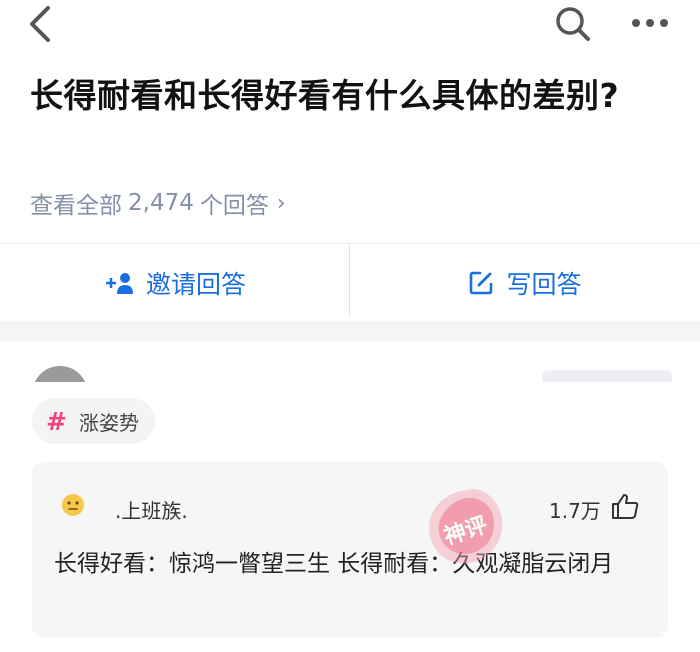 The image size is (700, 652). What do you see at coordinates (607, 376) in the screenshot?
I see `follow-button` at bounding box center [607, 376].